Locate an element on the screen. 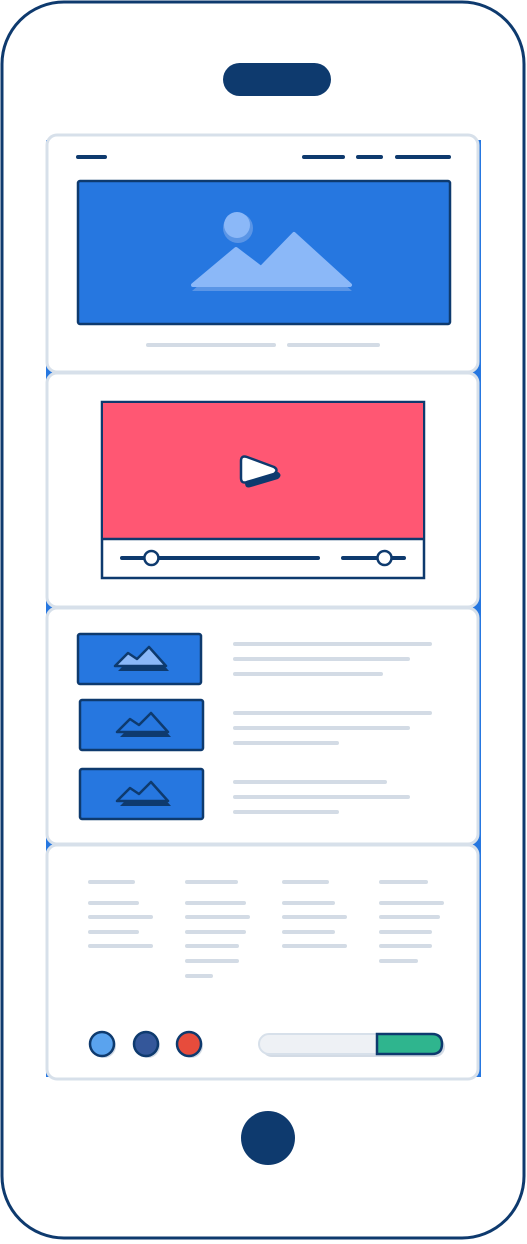 The height and width of the screenshot is (1244, 527). subscribe-button is located at coordinates (409, 1044).